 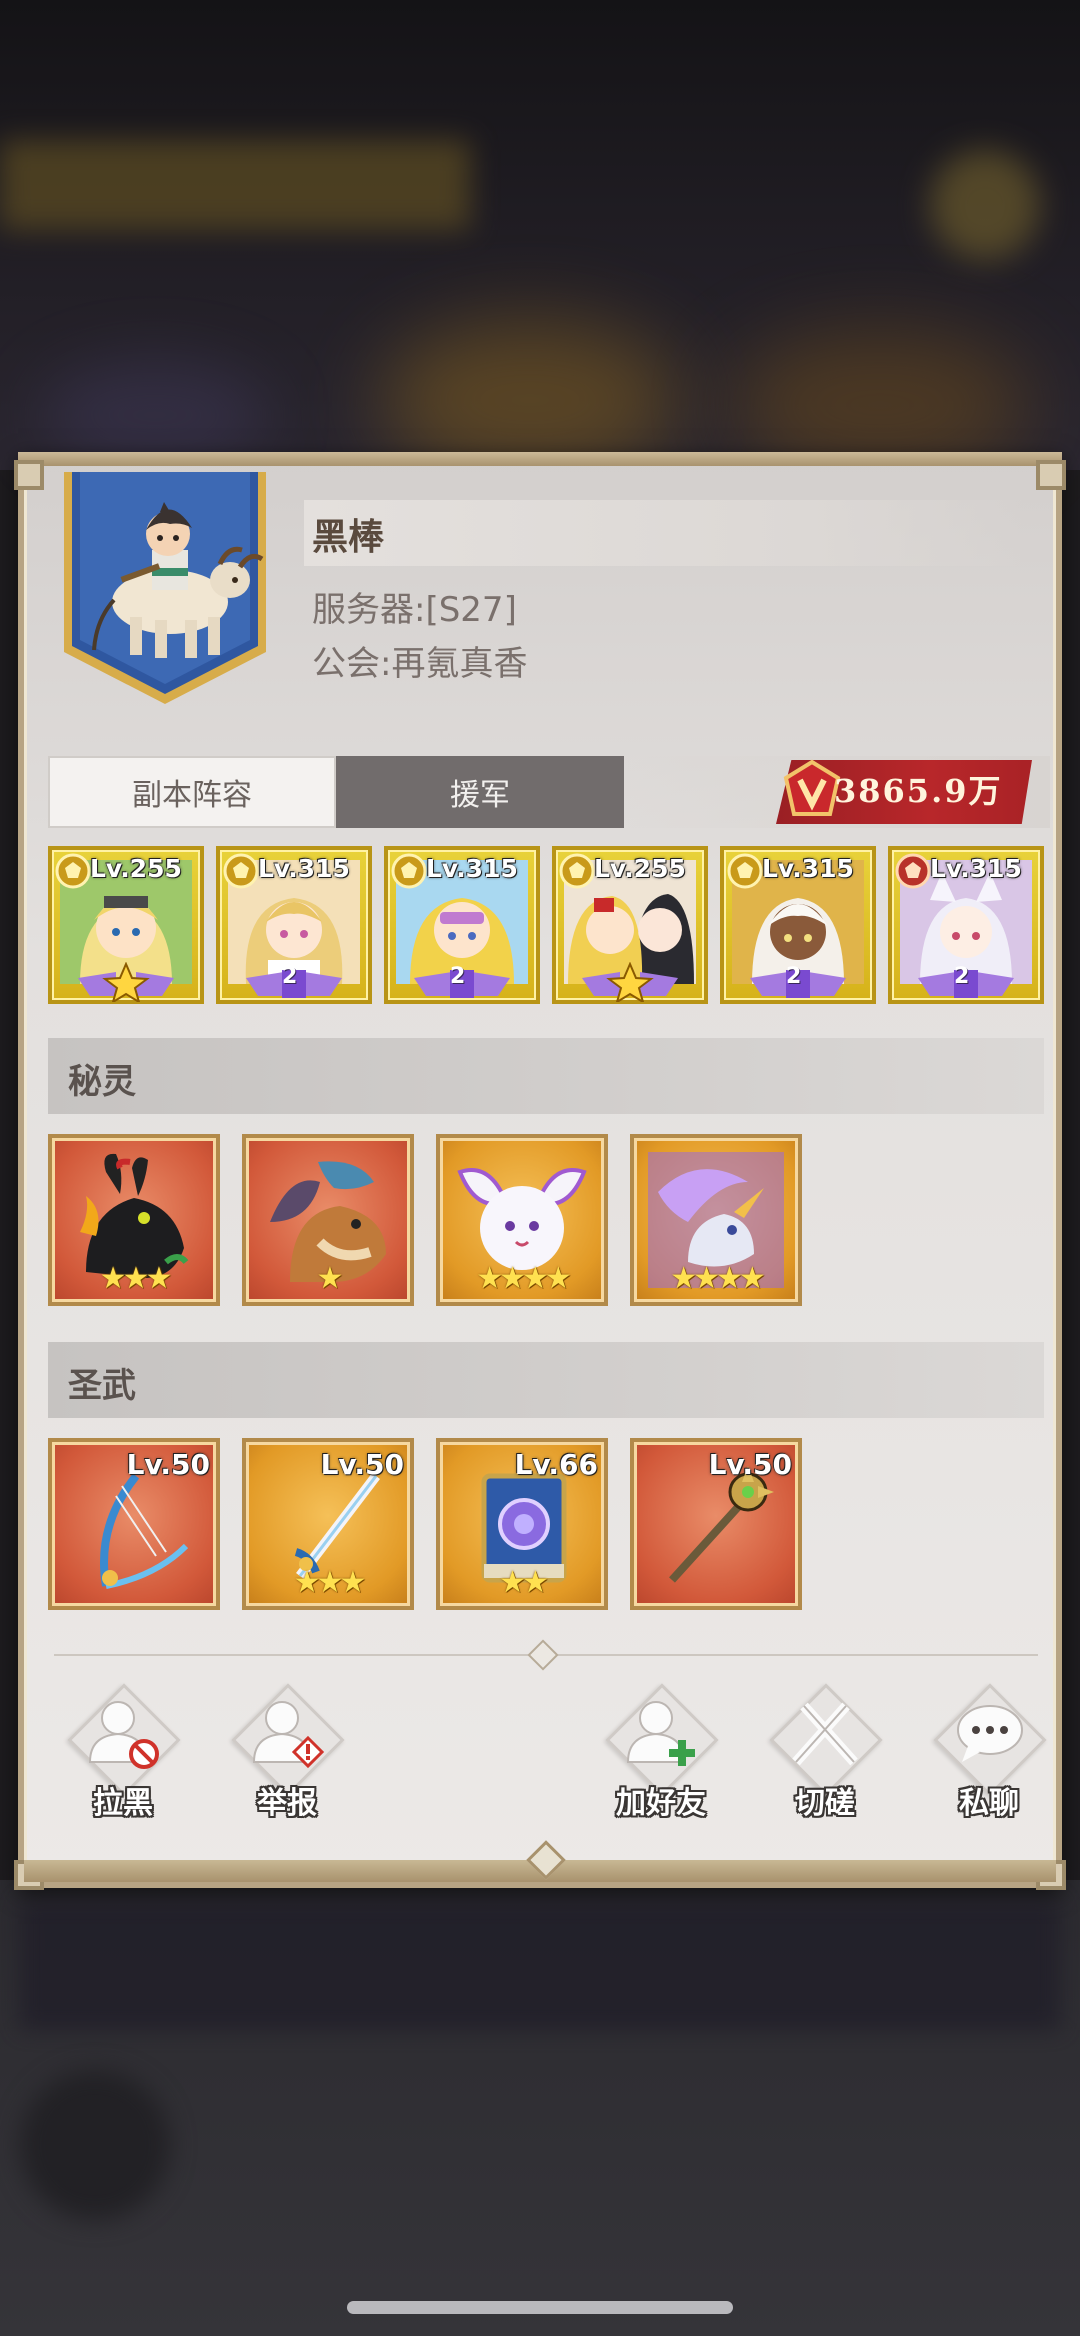 What do you see at coordinates (102, 1386) in the screenshot?
I see `section-title-weapons: 圣武` at bounding box center [102, 1386].